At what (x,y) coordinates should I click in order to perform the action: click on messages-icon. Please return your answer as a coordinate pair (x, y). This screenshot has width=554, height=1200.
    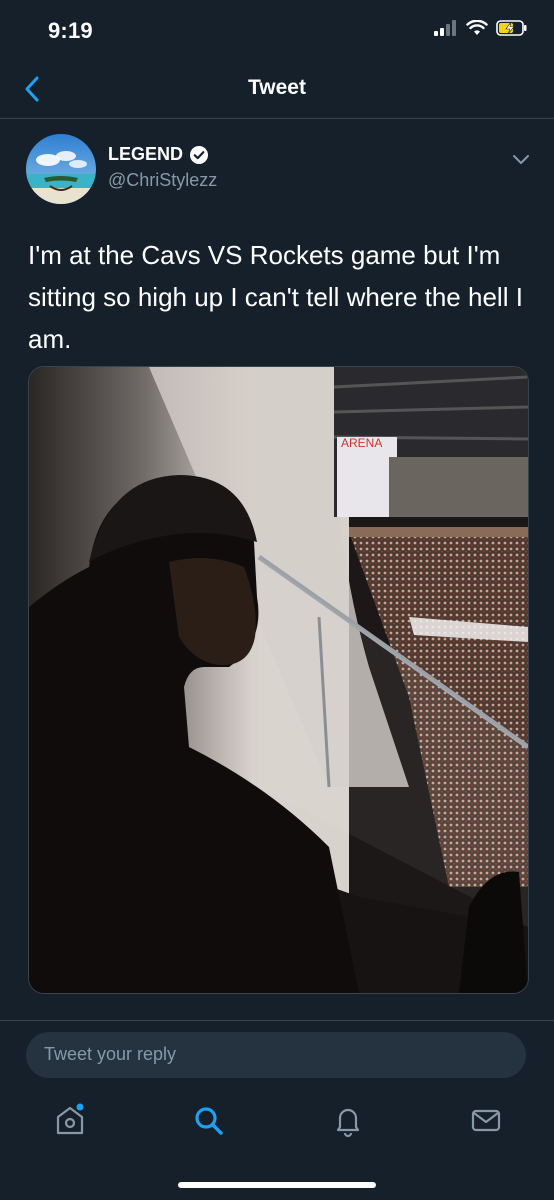
    Looking at the image, I should click on (486, 1120).